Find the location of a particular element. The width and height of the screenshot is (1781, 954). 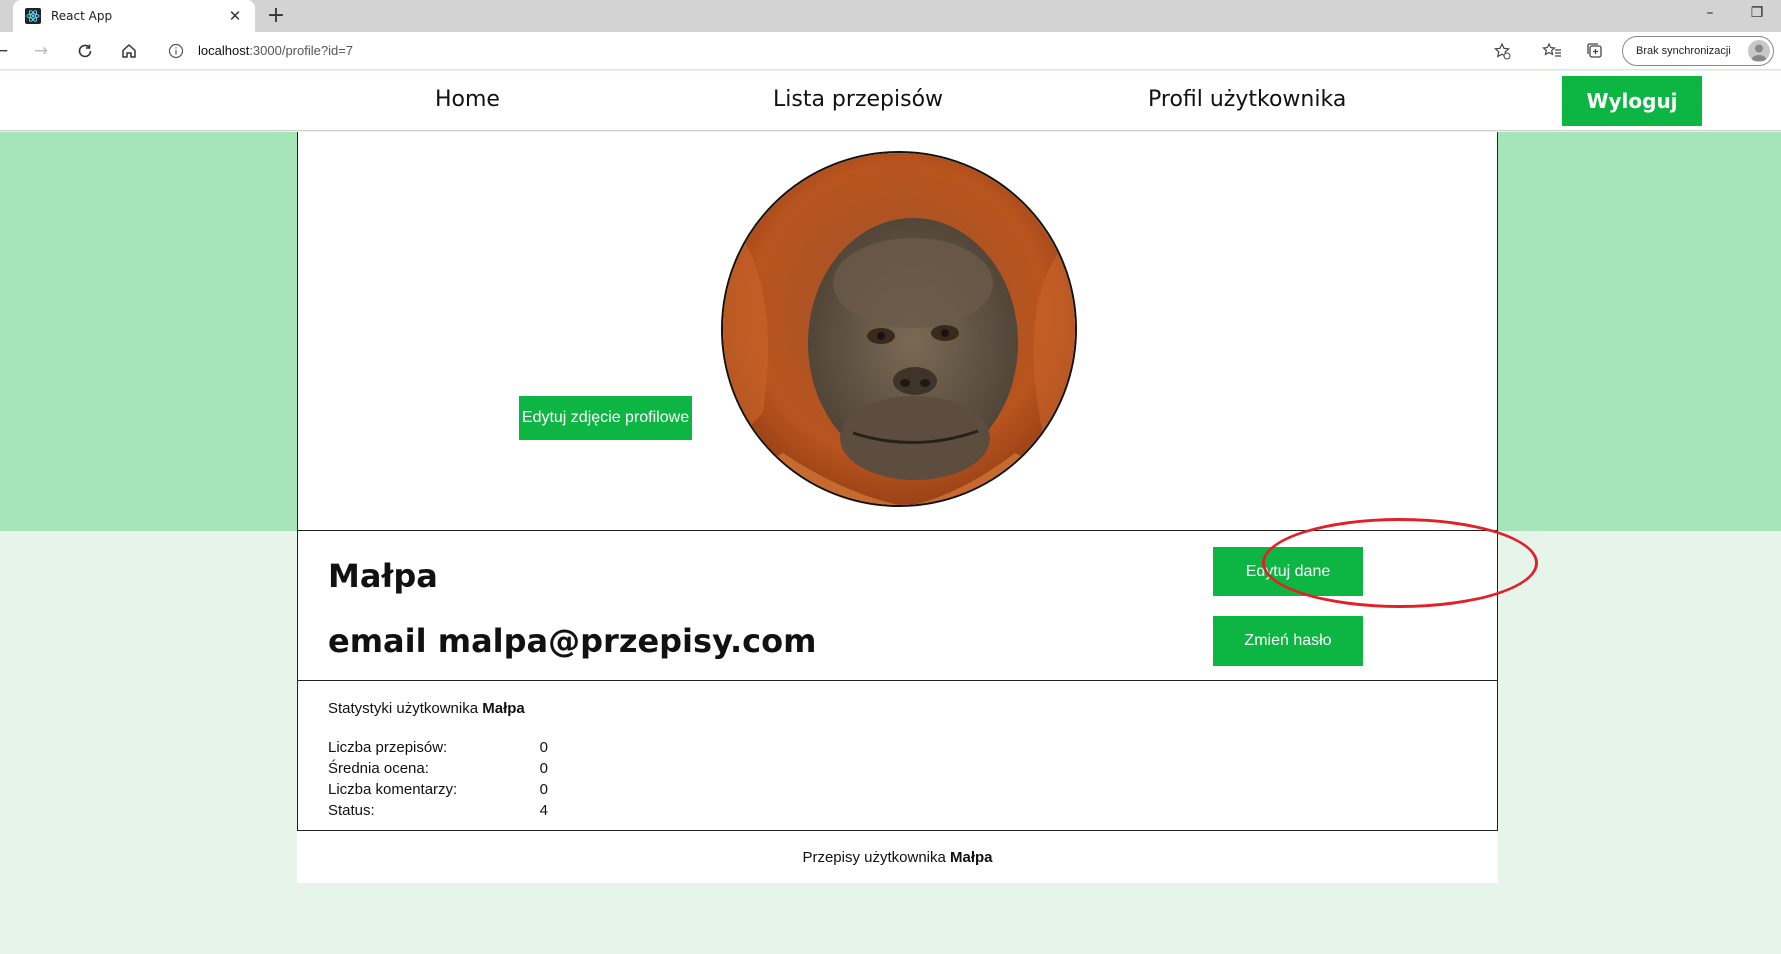

user-recipes-heading: Przepisy użytkownika Małpa is located at coordinates (897, 857).